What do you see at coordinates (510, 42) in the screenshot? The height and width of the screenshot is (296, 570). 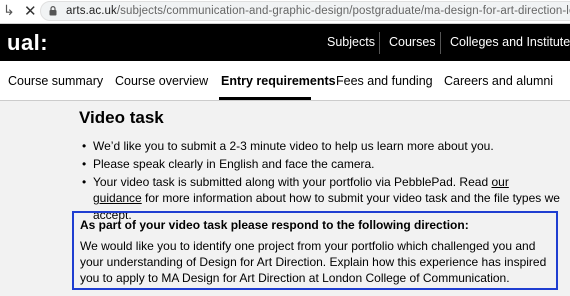 I see `nav-colleges-and-institutes: Colleges and Institutes` at bounding box center [510, 42].